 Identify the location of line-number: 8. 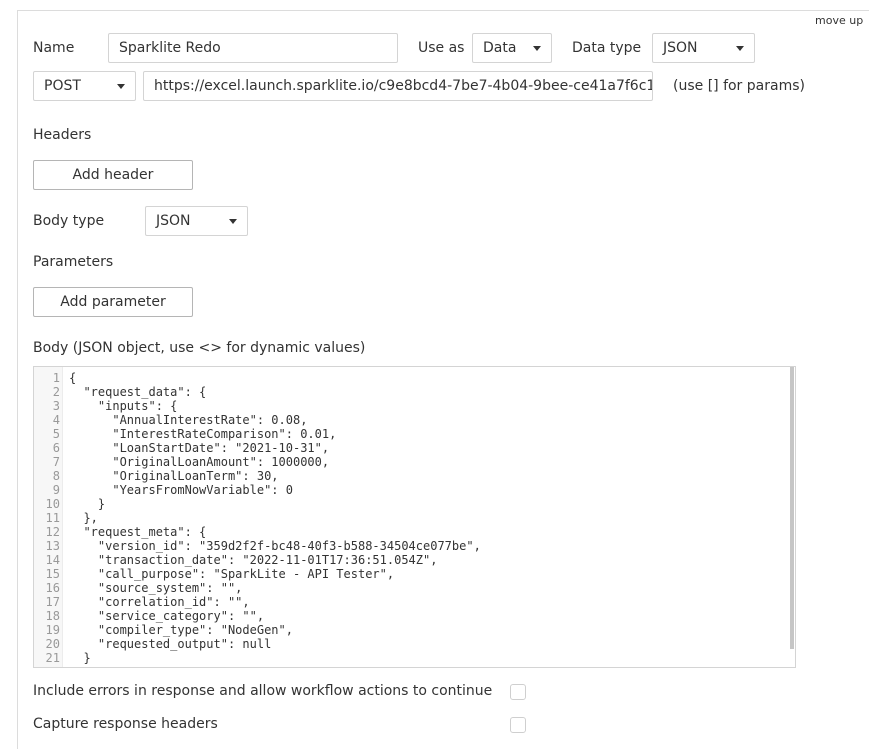
(56, 476).